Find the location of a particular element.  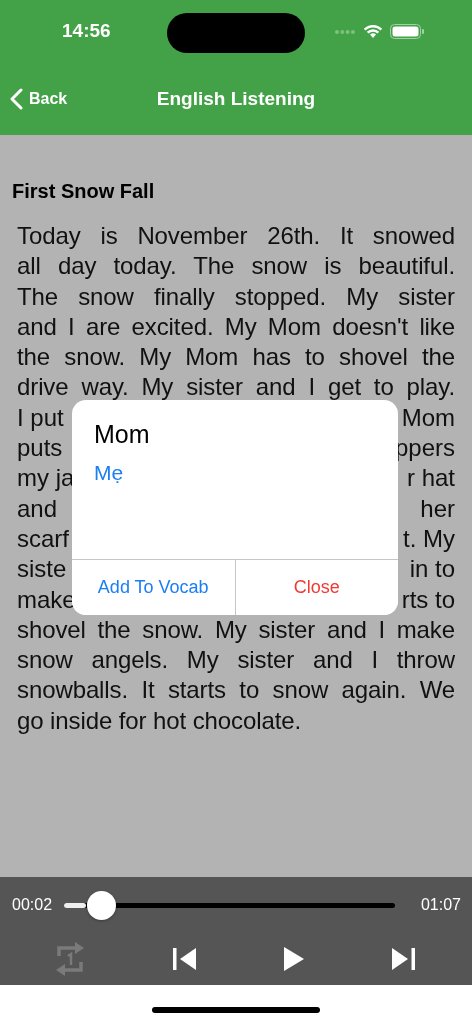

popup-translation: Mẹ is located at coordinates (109, 473).